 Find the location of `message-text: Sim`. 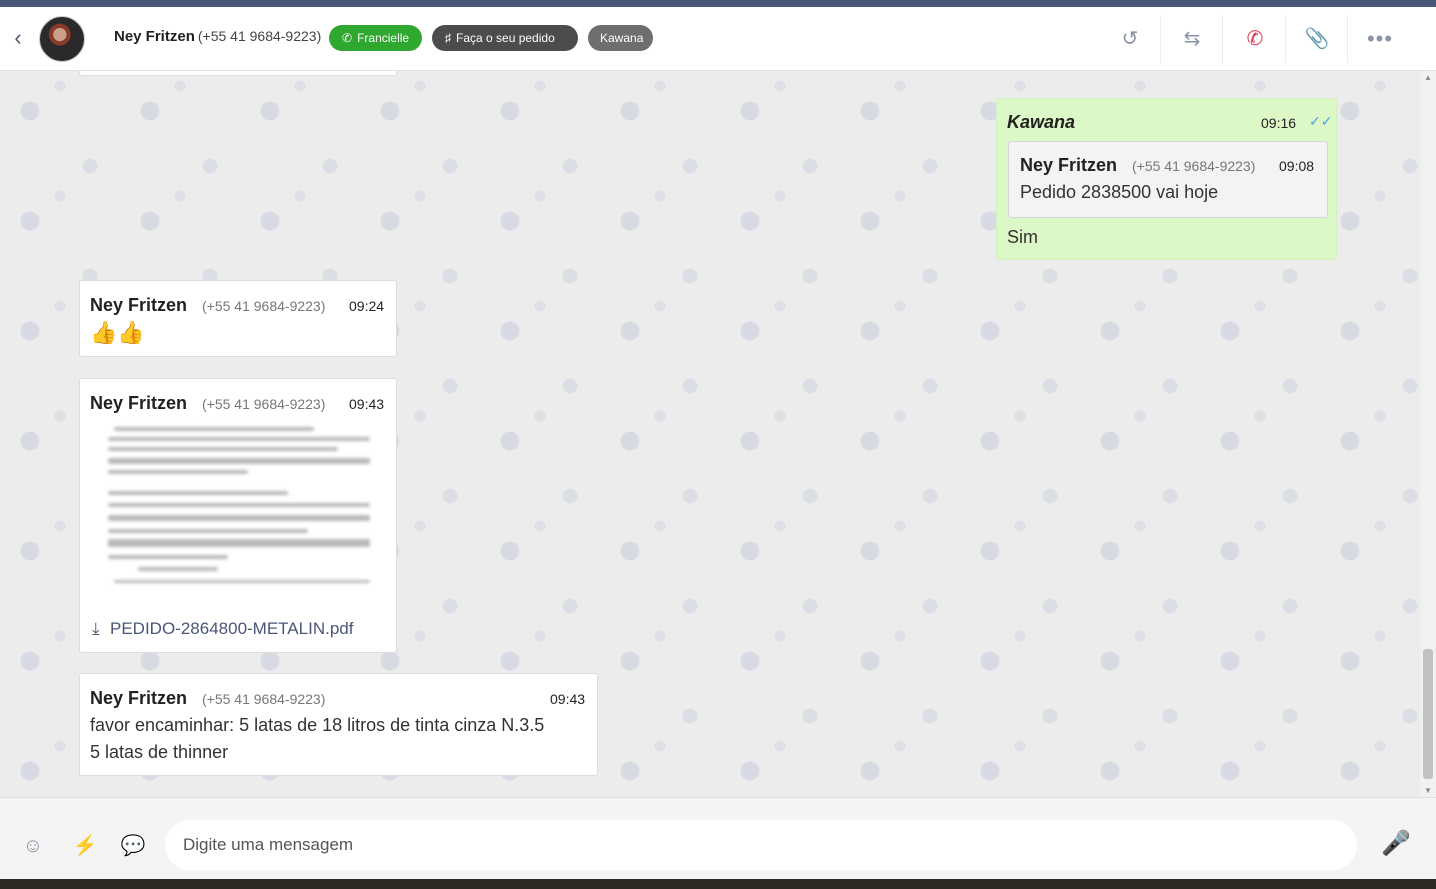

message-text: Sim is located at coordinates (1022, 237).